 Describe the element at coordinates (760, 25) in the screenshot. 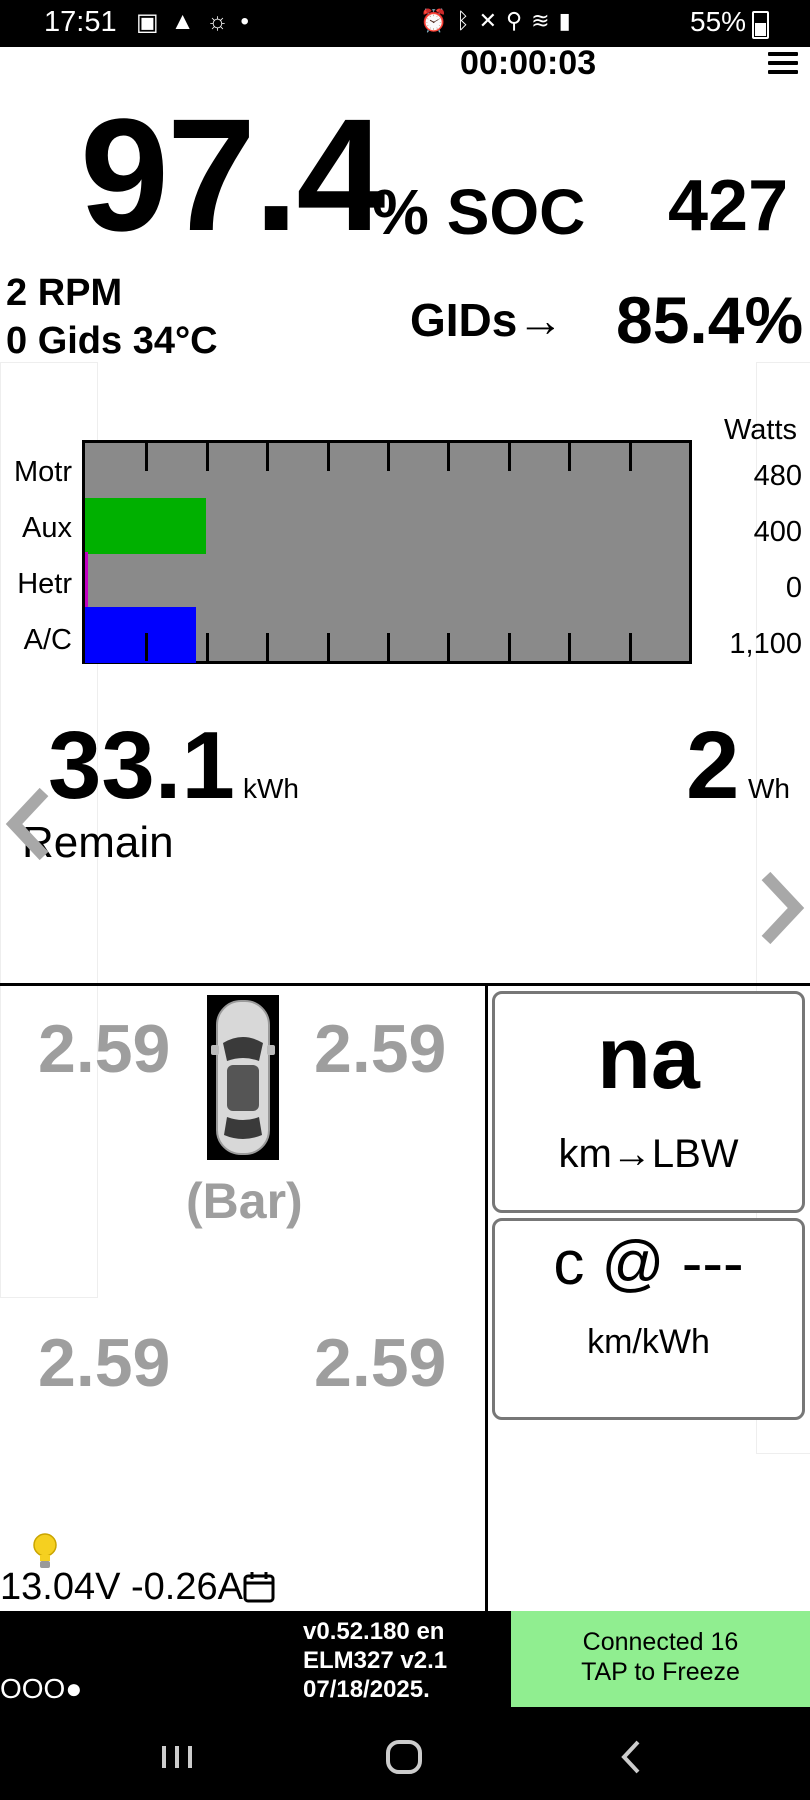

I see `battery-icon` at that location.